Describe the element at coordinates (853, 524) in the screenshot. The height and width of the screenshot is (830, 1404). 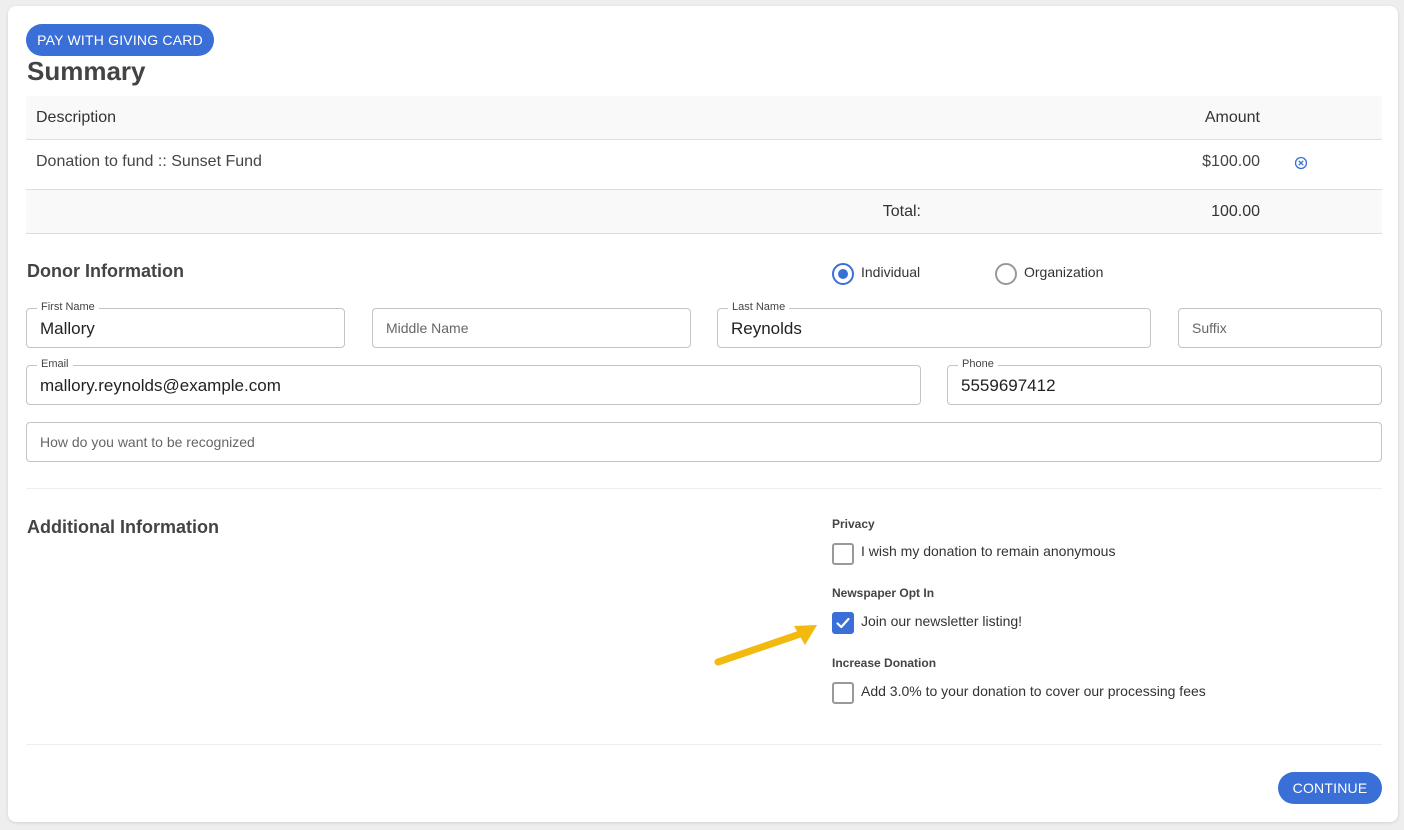
I see `privacy-label: Privacy` at that location.